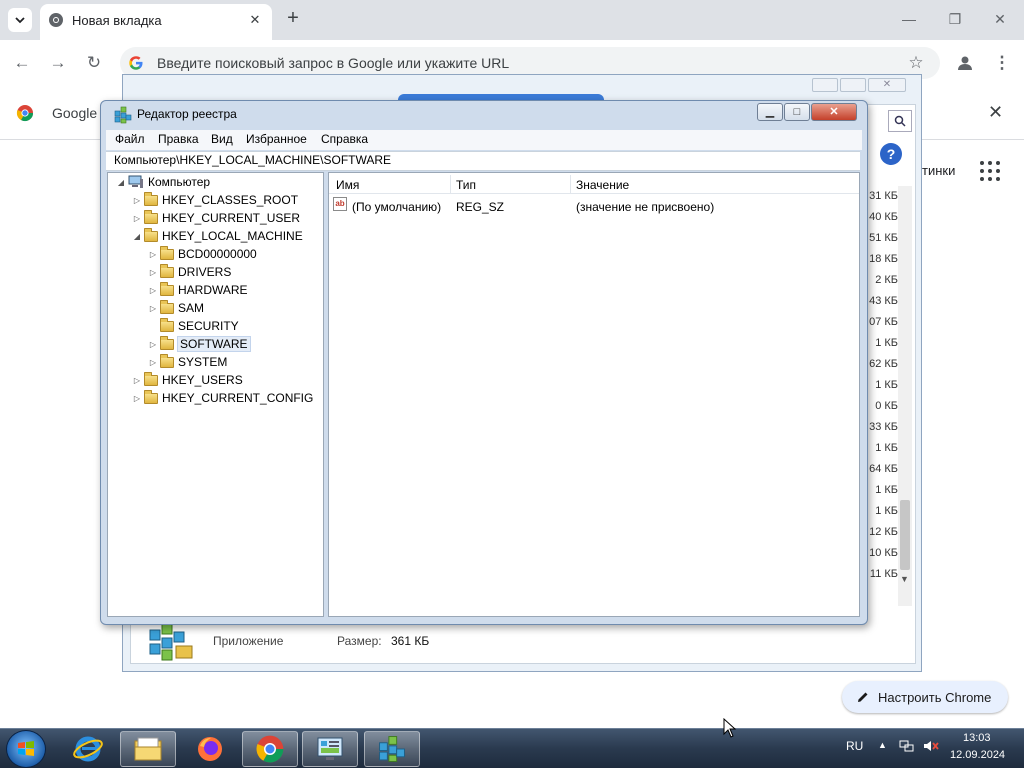 This screenshot has width=1024, height=770. What do you see at coordinates (293, 19) in the screenshot?
I see `new-tab-button: +` at bounding box center [293, 19].